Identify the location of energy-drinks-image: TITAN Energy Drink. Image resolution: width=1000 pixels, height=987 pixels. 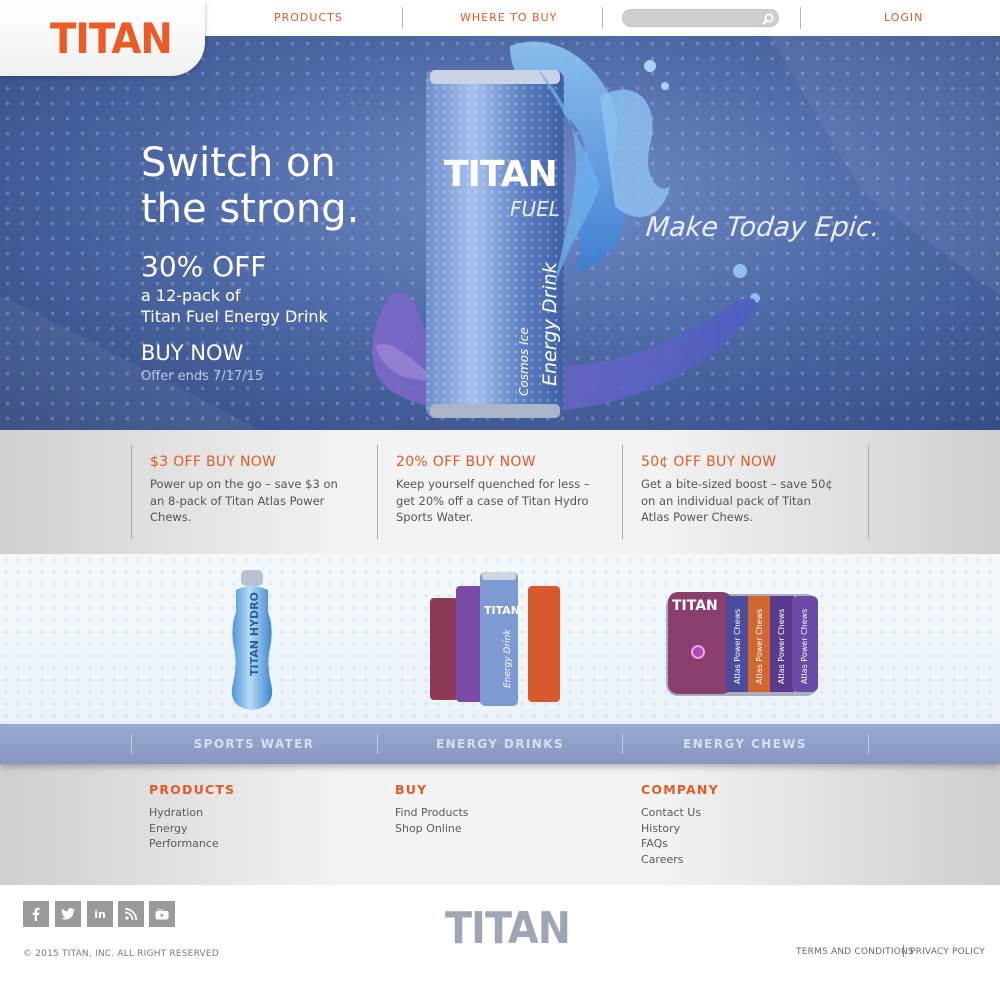
(496, 641).